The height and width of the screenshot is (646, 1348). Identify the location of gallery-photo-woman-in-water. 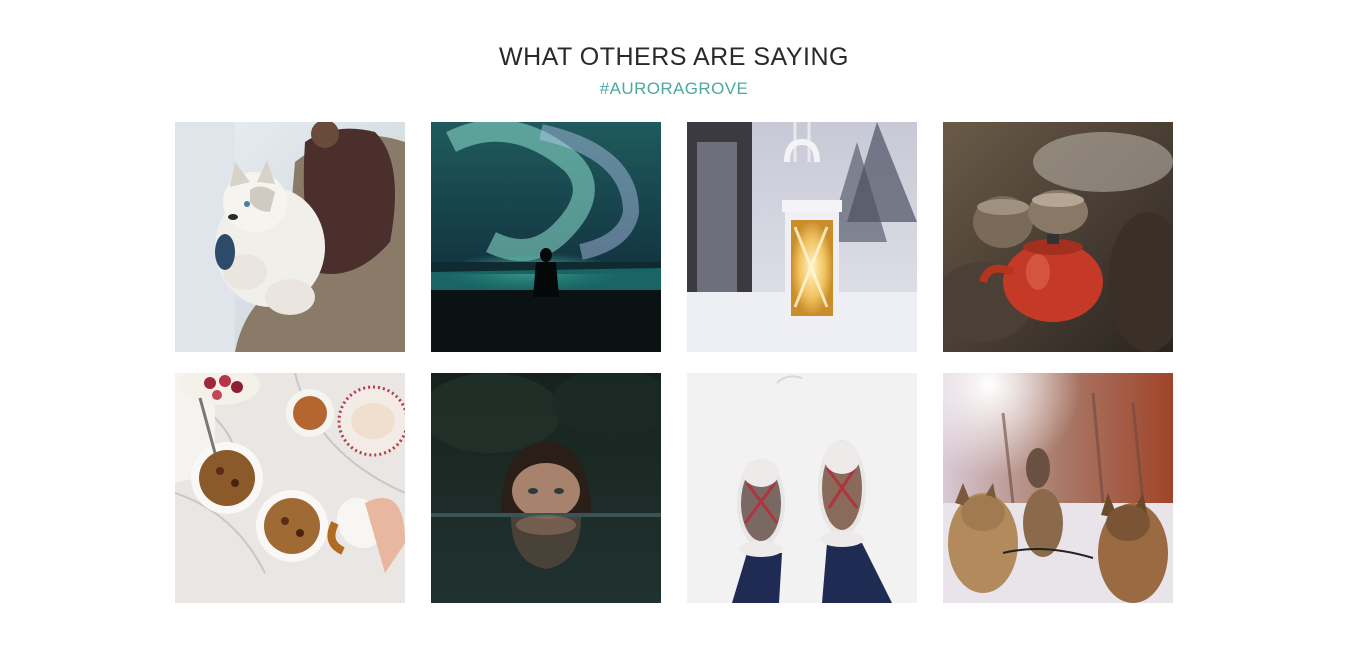
(546, 488).